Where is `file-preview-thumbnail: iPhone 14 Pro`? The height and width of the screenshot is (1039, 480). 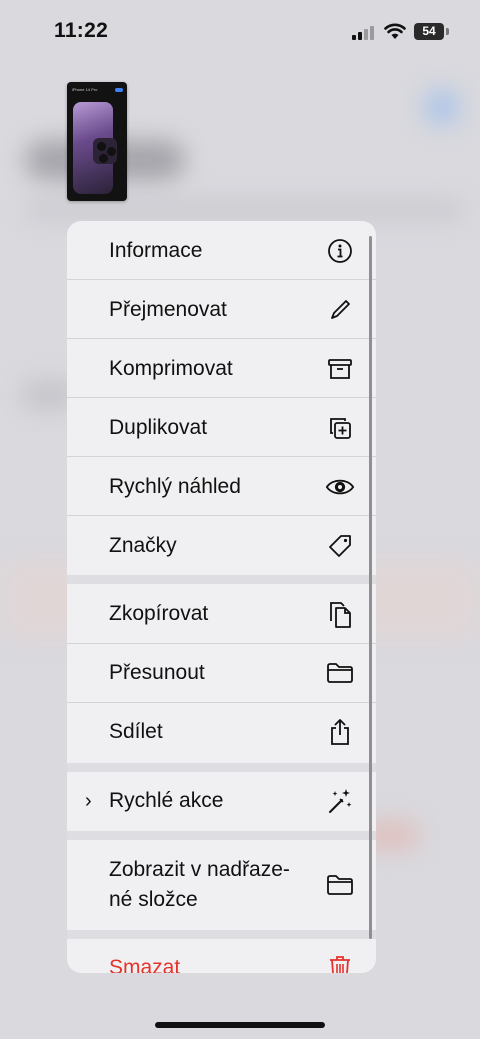
file-preview-thumbnail: iPhone 14 Pro is located at coordinates (97, 141).